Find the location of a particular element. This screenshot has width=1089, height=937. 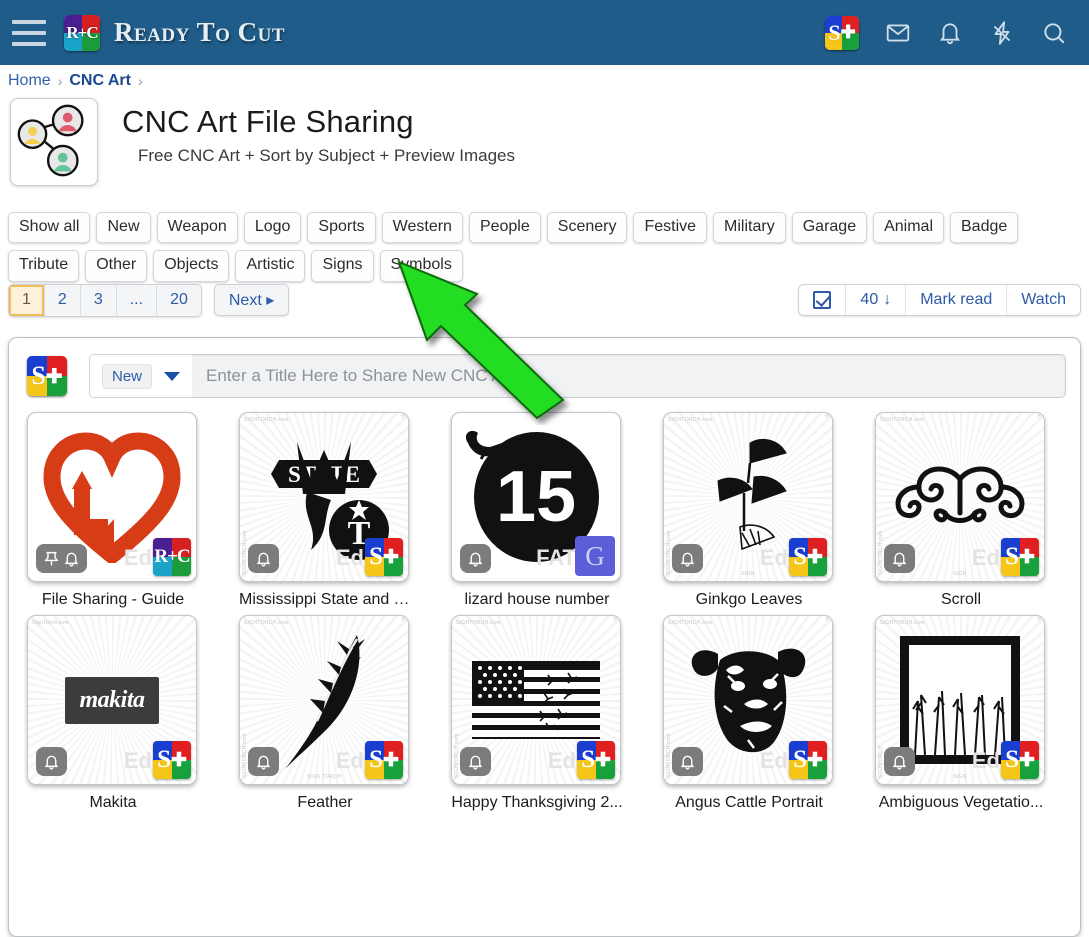

per-page-selector: 40 ↓ is located at coordinates (876, 300).